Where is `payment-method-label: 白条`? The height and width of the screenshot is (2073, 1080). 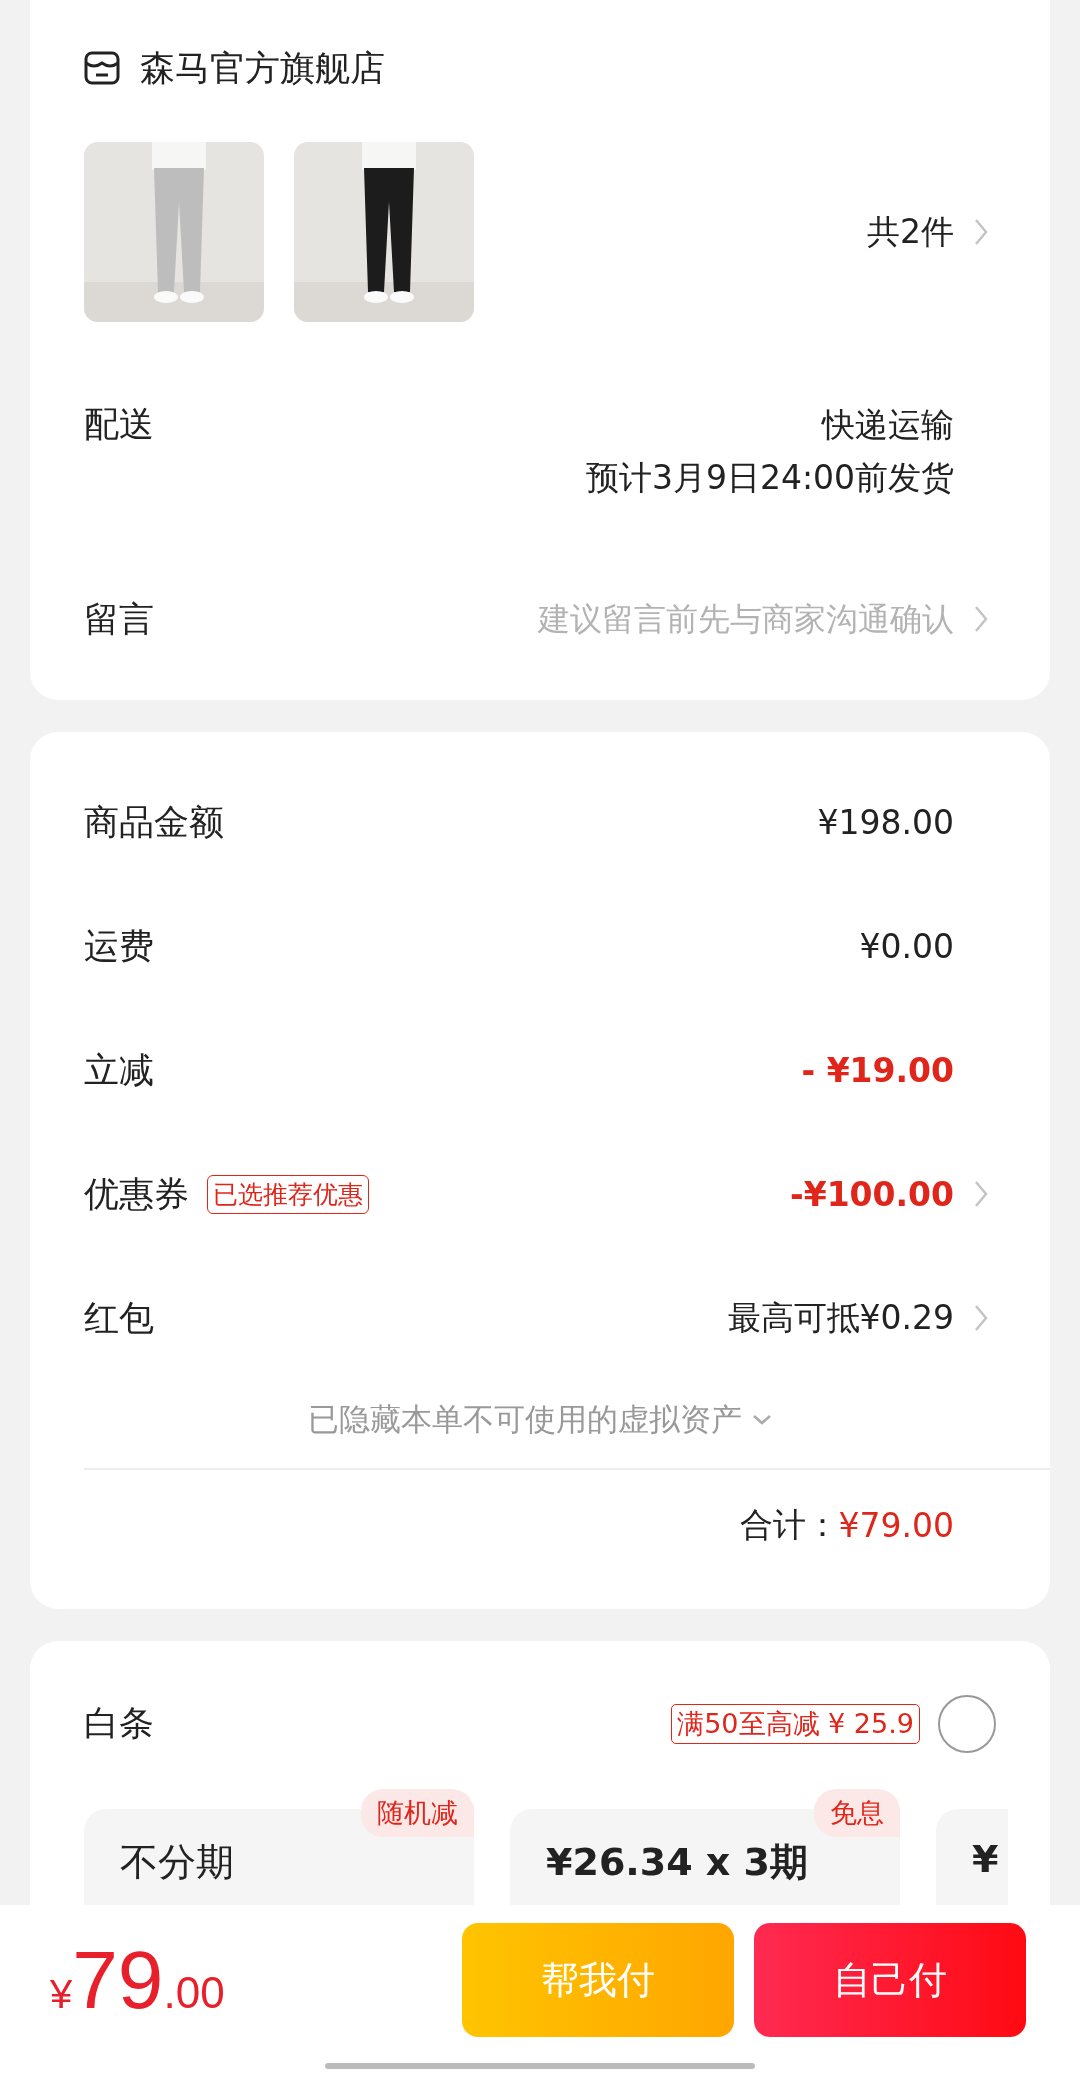 payment-method-label: 白条 is located at coordinates (119, 1723).